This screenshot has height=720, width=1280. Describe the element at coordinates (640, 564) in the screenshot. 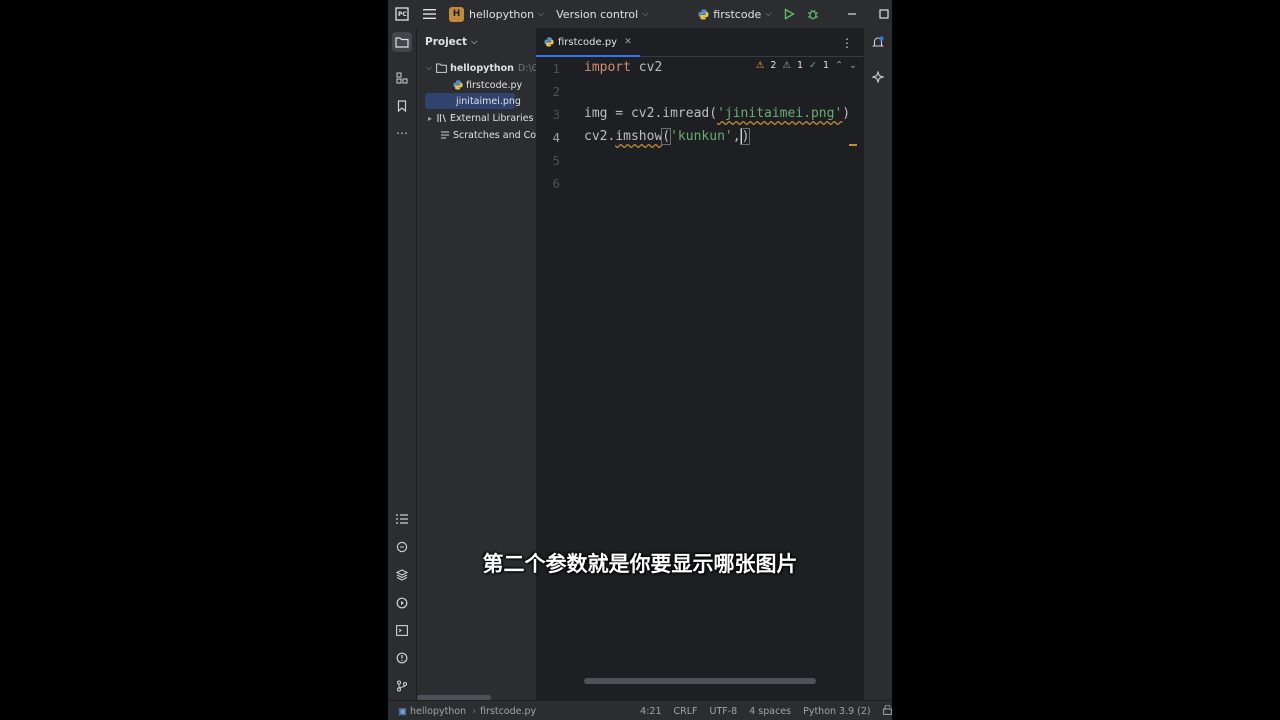

I see `video-subtitle: 第二个参数就是你要显示哪张图片` at that location.